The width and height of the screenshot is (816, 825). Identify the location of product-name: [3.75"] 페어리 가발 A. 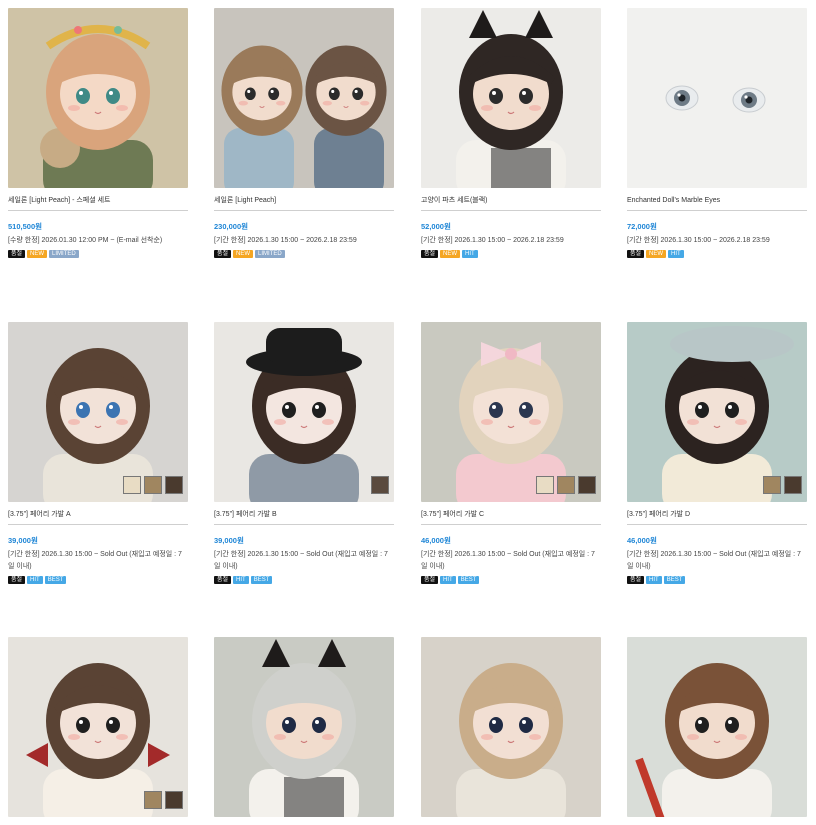
(98, 516).